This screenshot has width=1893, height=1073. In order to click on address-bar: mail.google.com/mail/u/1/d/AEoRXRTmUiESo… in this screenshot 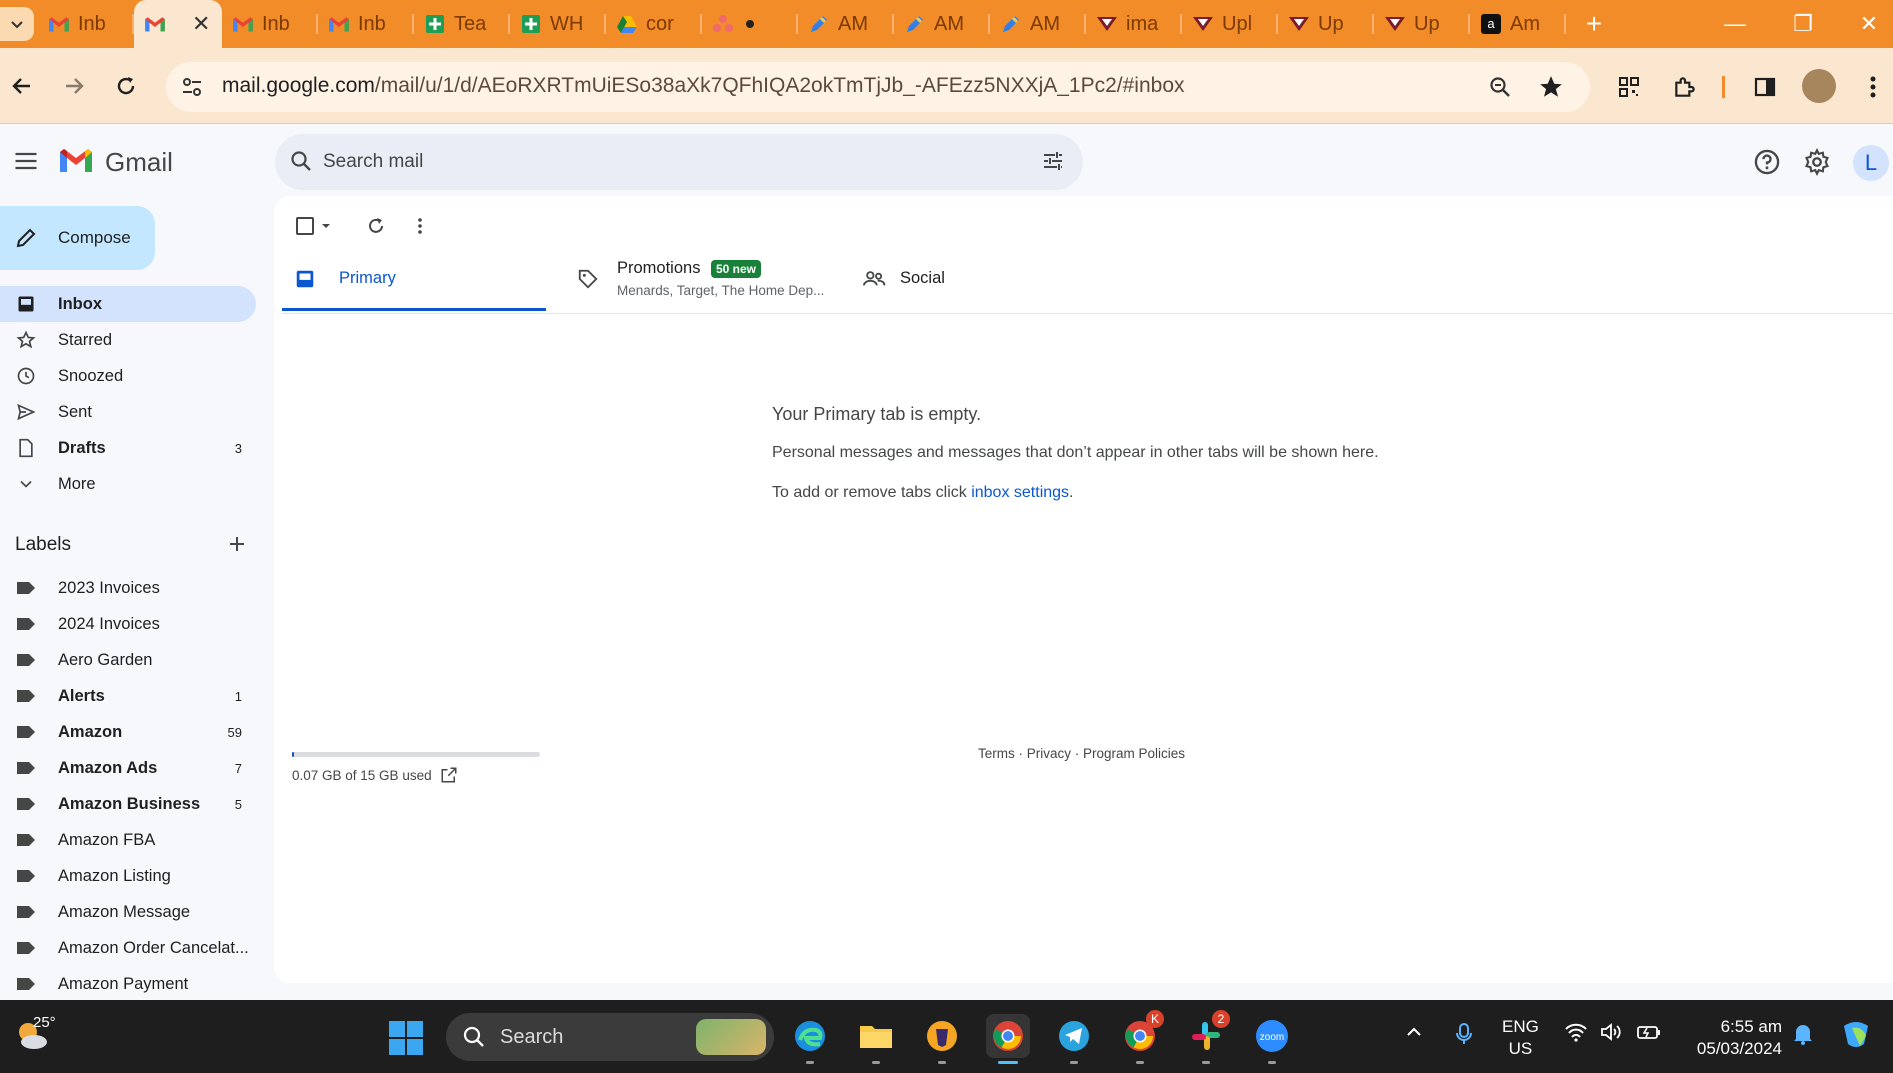, I will do `click(878, 87)`.